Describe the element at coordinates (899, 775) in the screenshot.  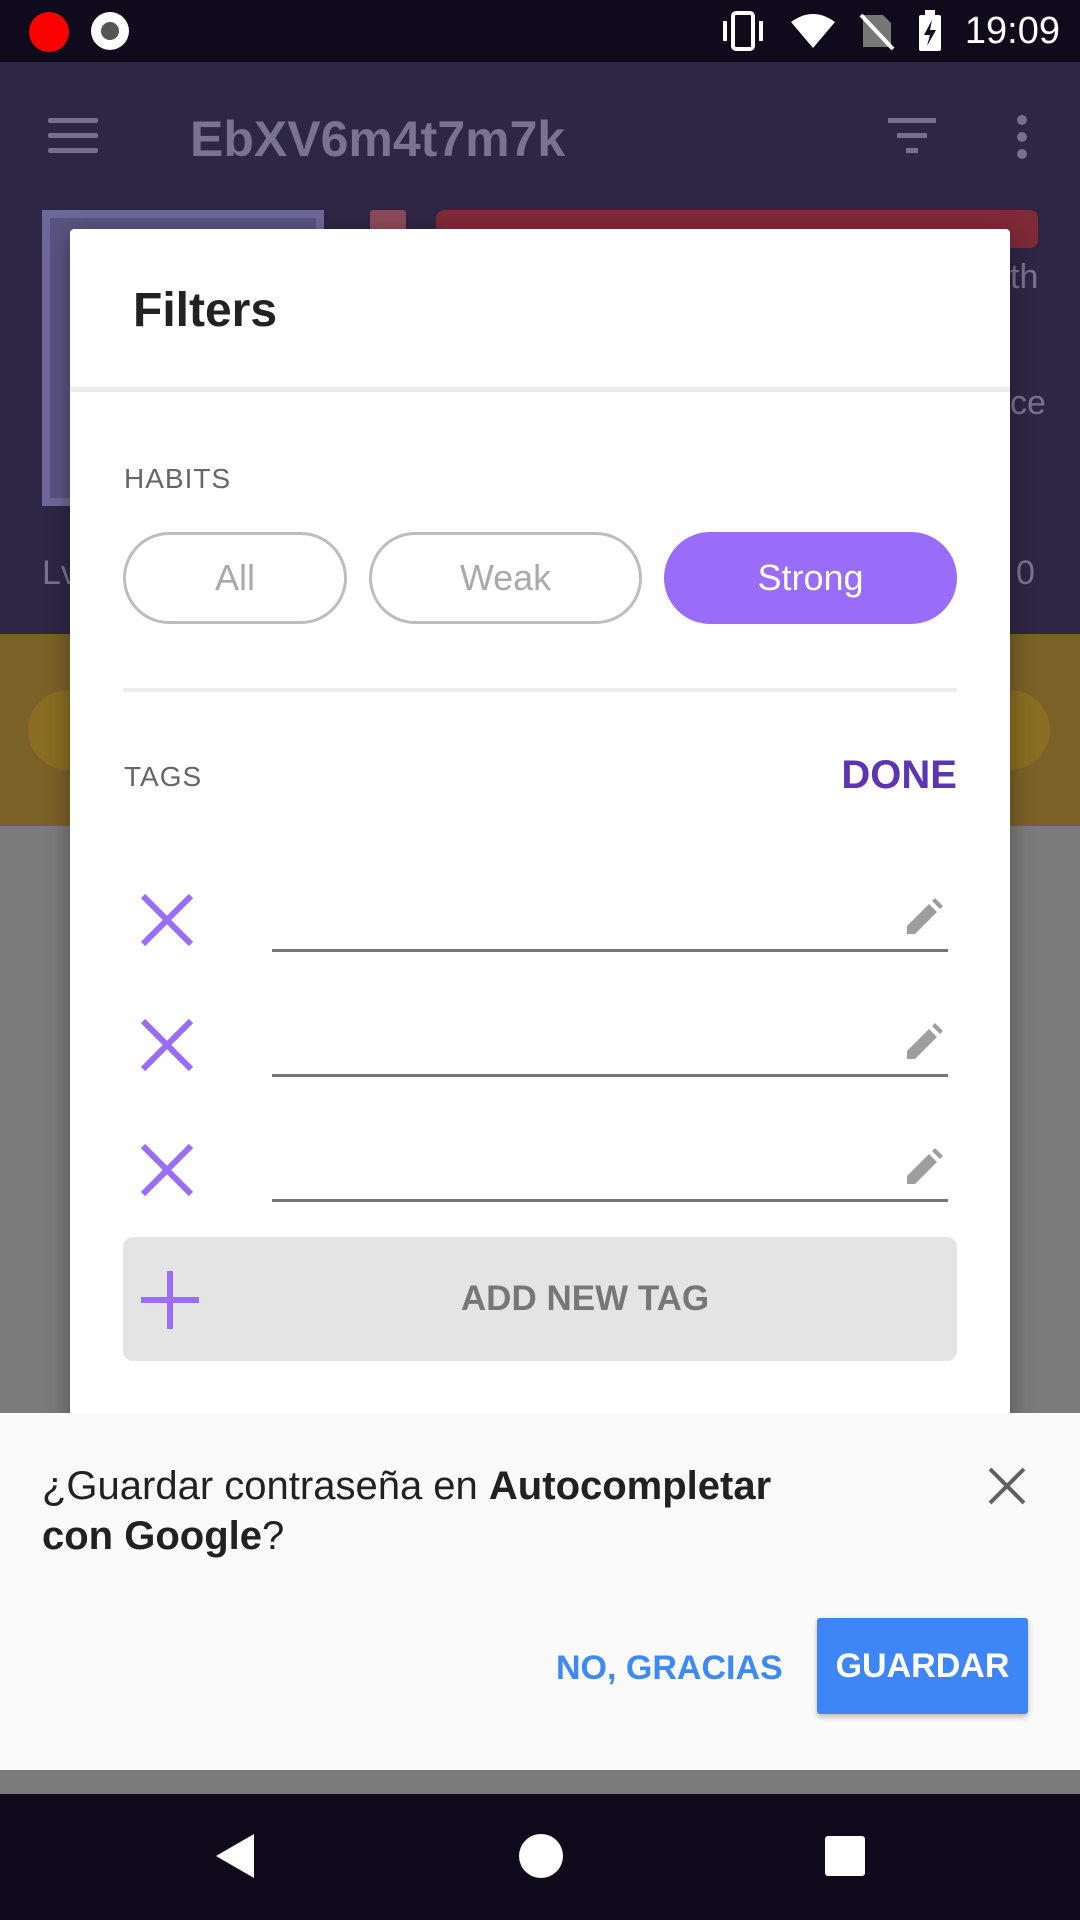
I see `done-button: DONE` at that location.